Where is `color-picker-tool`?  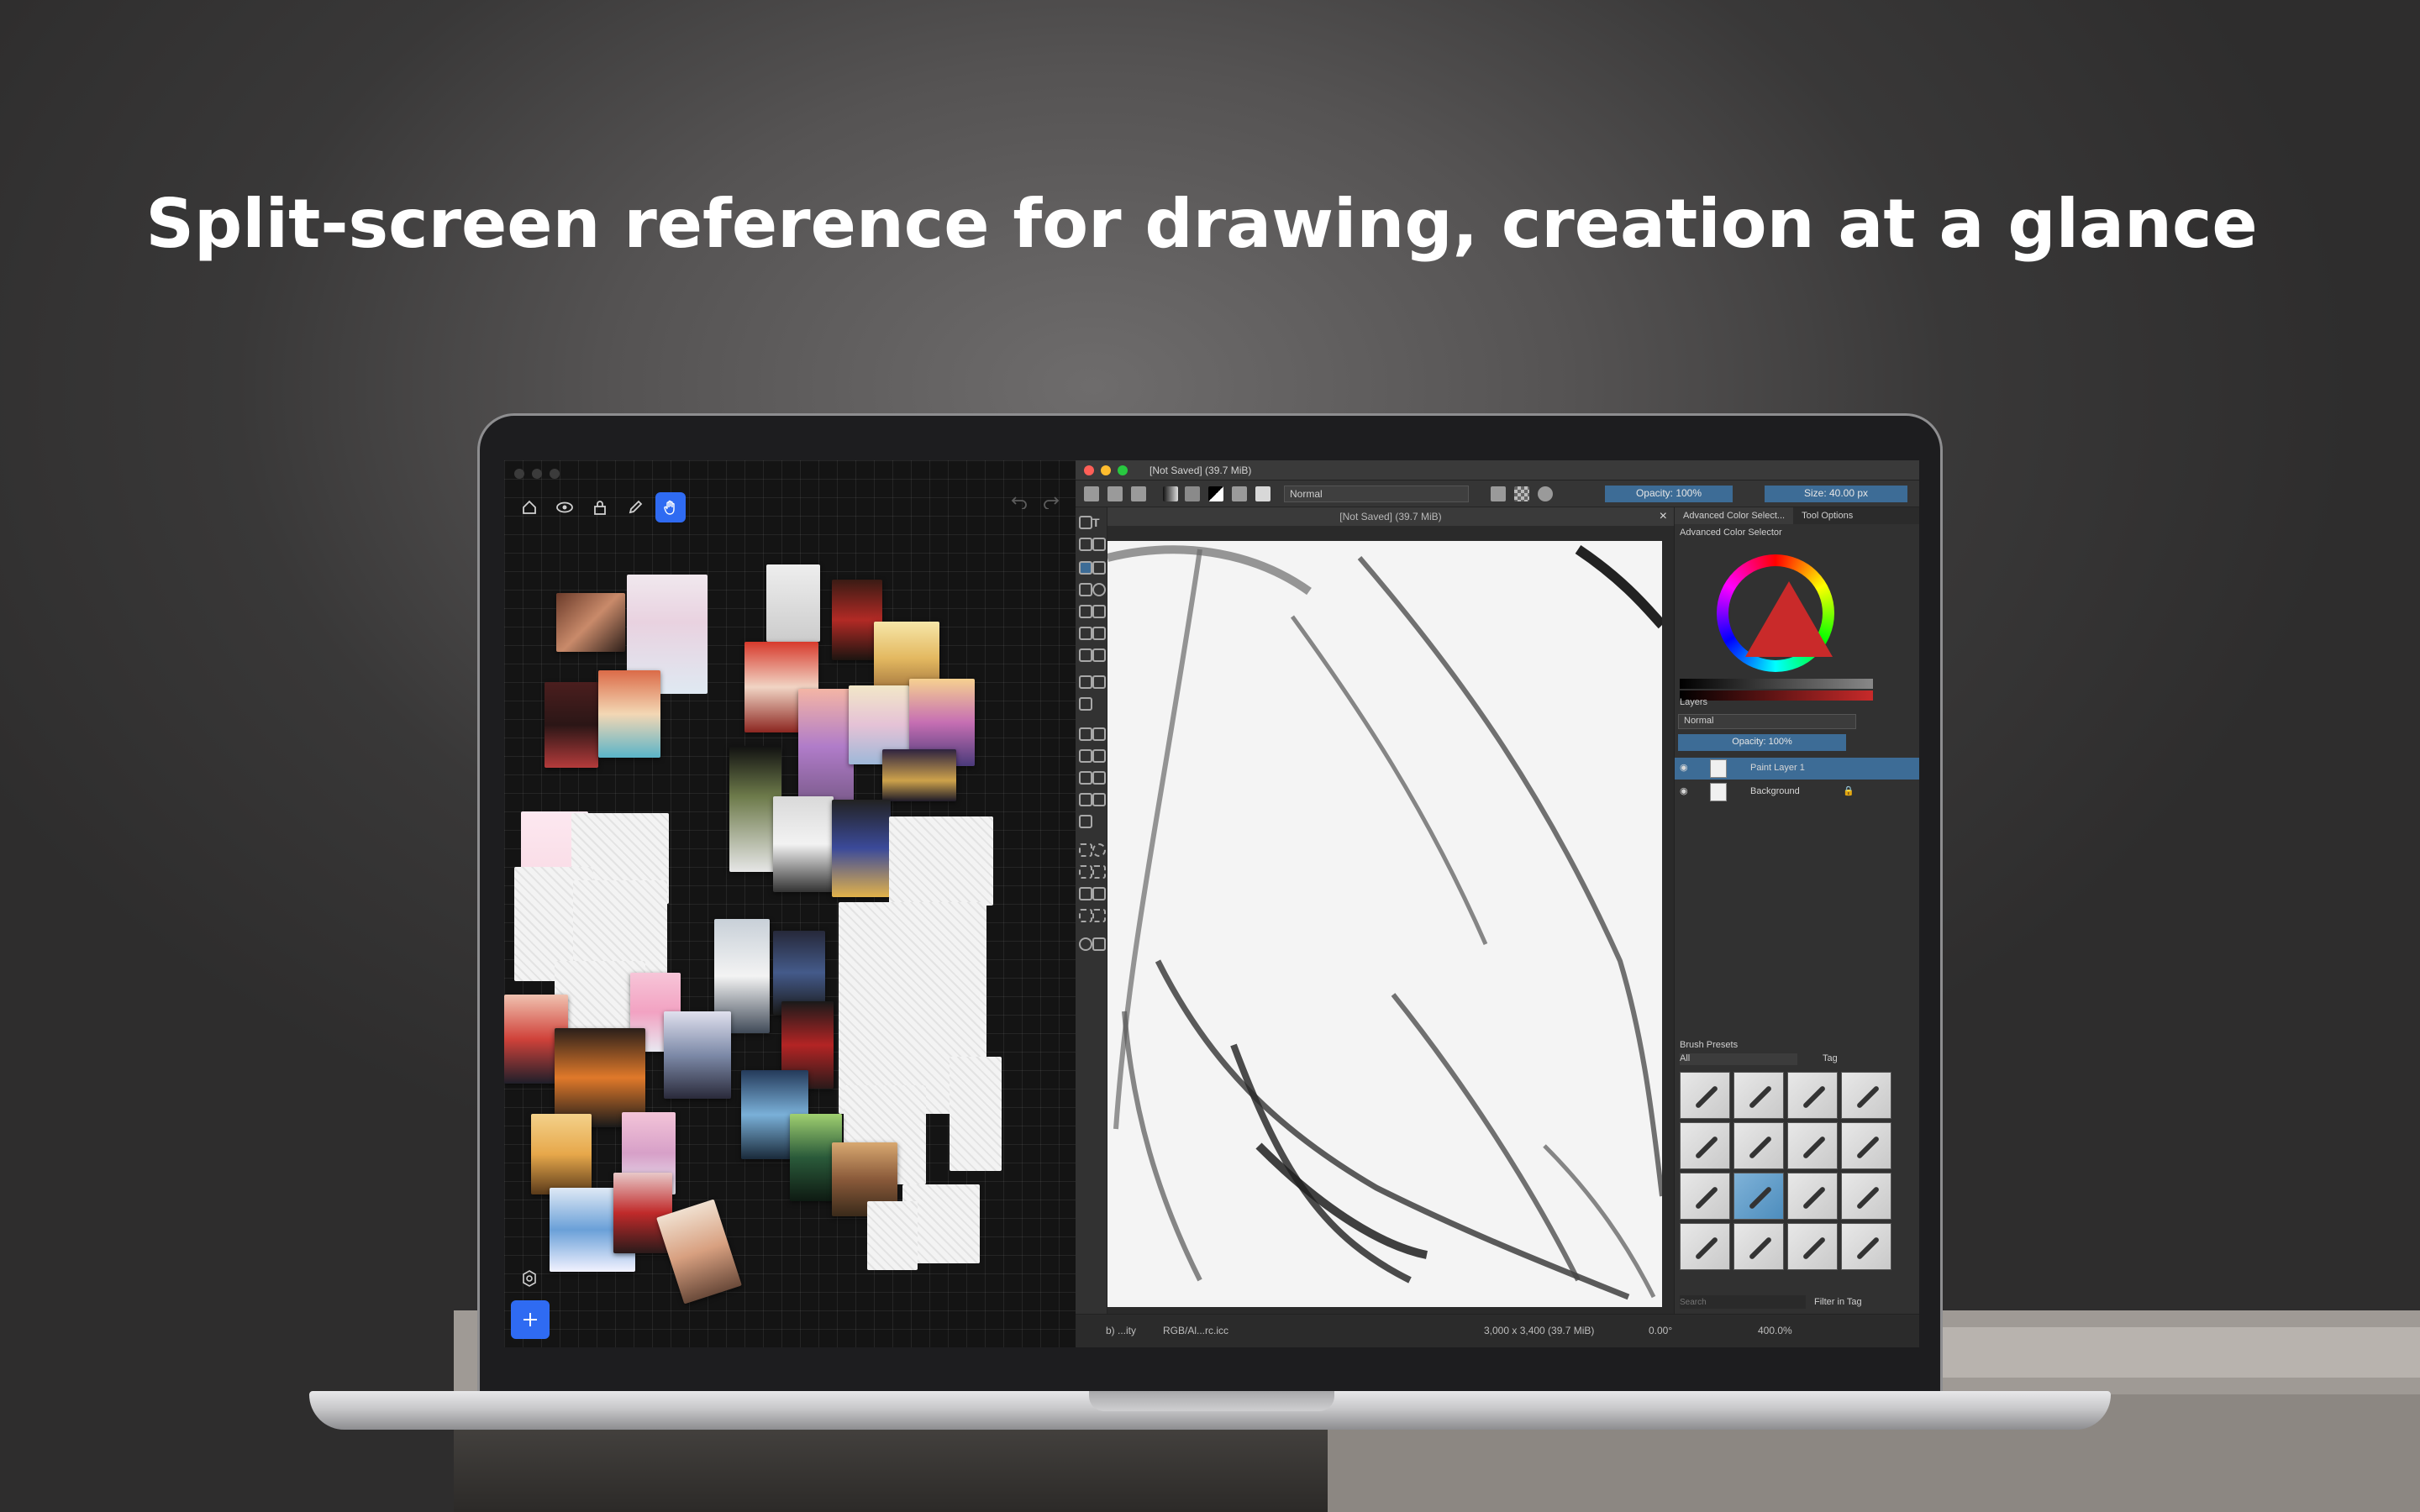 color-picker-tool is located at coordinates (1099, 734).